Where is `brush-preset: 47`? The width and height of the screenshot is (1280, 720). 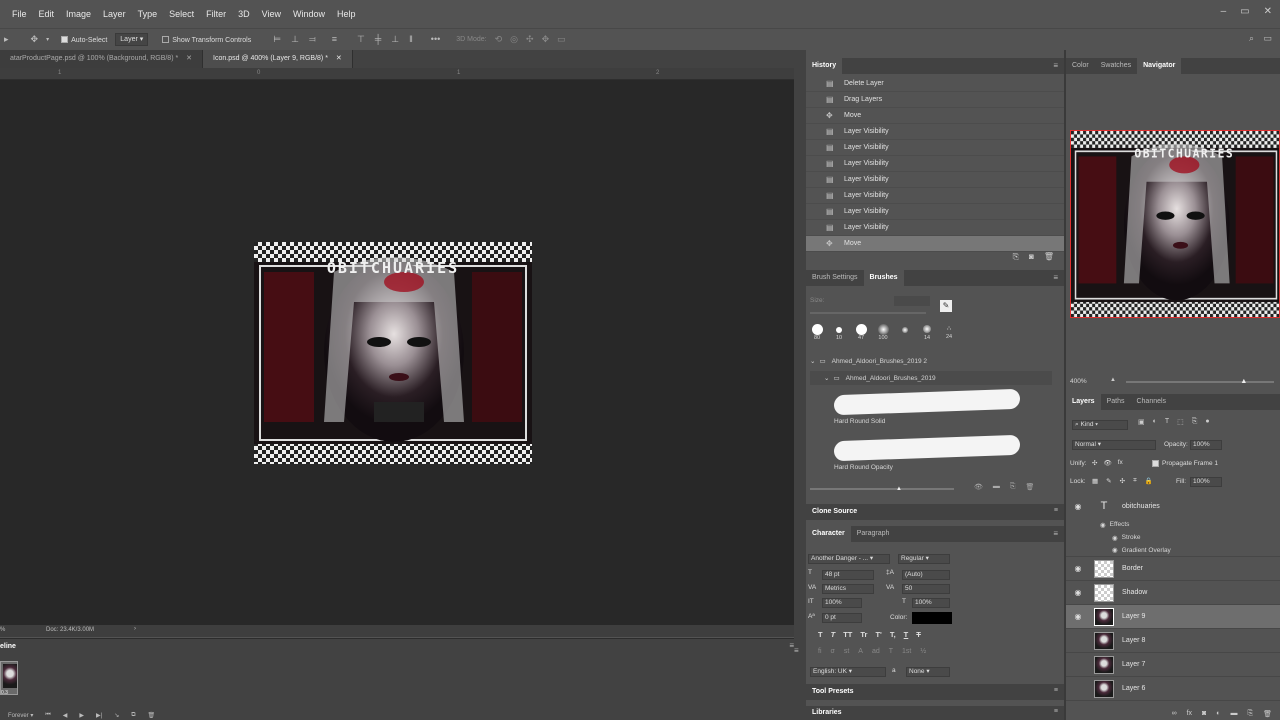
brush-preset: 47 is located at coordinates (861, 332).